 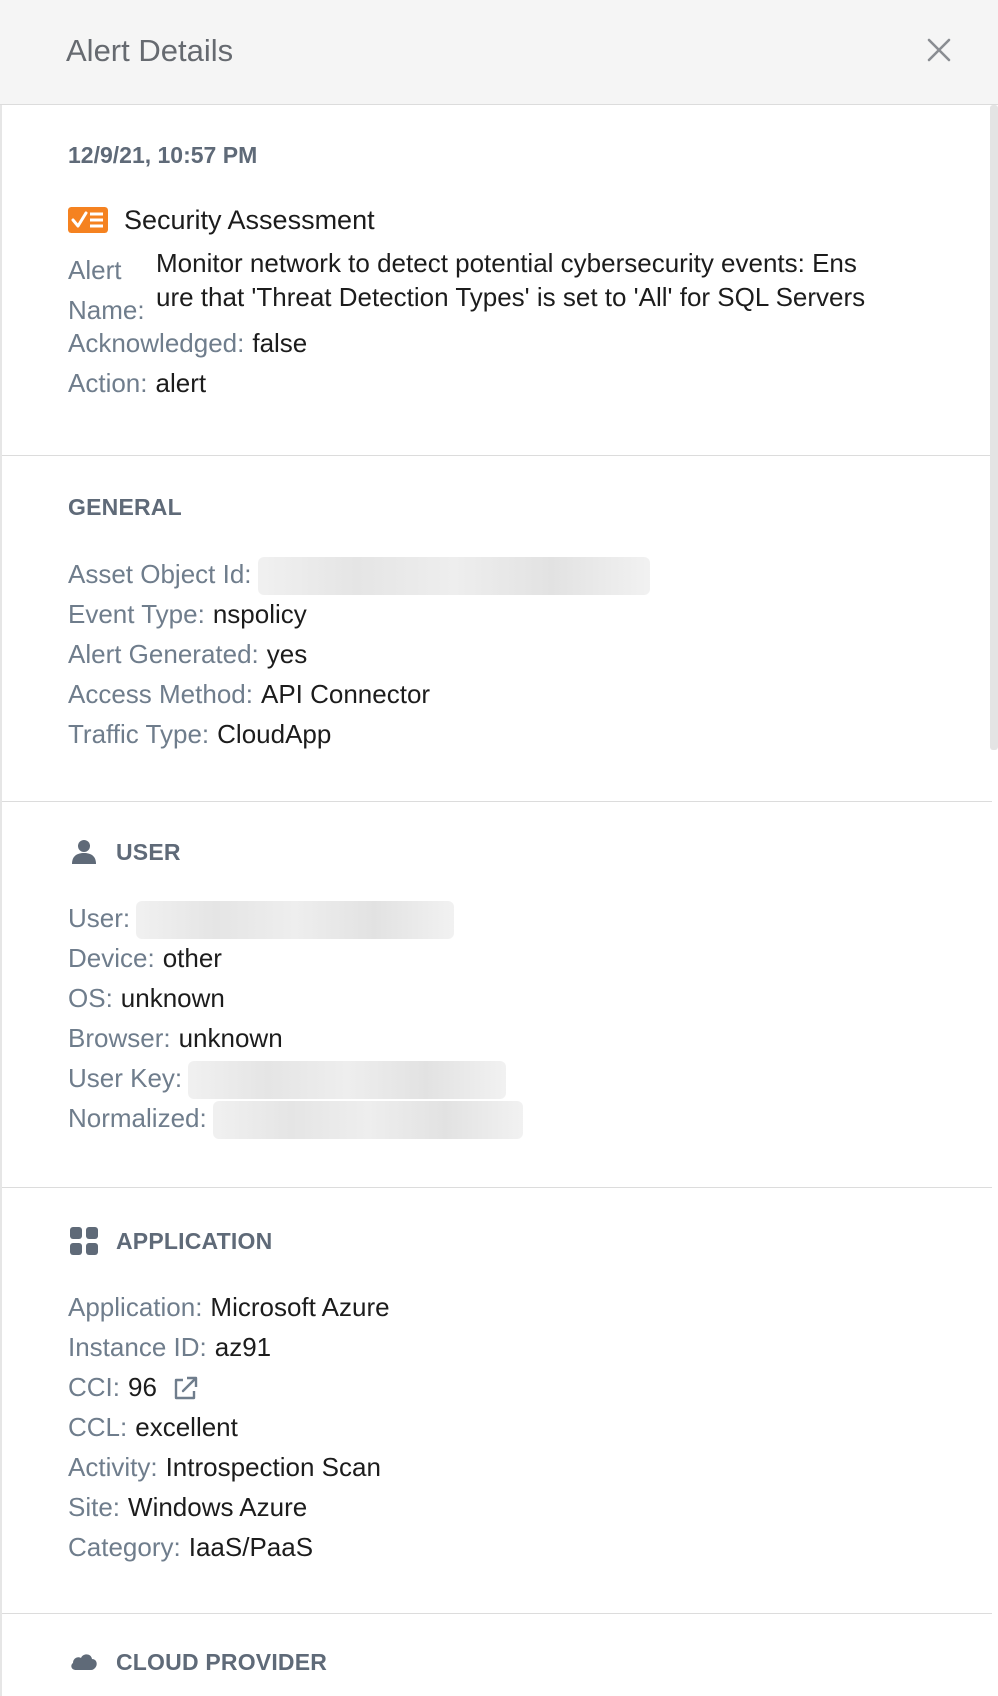 I want to click on category-row: Category: IaaS/PaaS, so click(x=190, y=1547).